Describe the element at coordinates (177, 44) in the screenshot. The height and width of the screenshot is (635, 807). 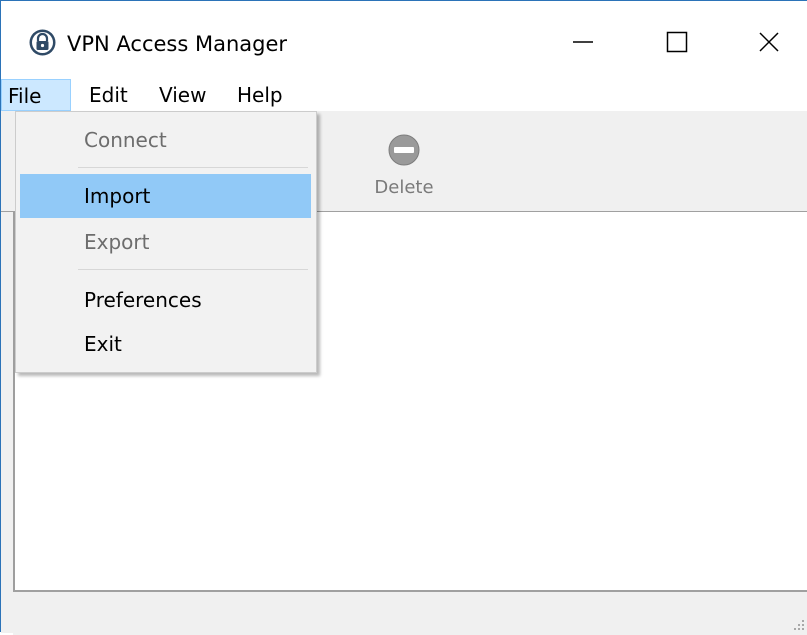
I see `window-title: VPN Access Manager` at that location.